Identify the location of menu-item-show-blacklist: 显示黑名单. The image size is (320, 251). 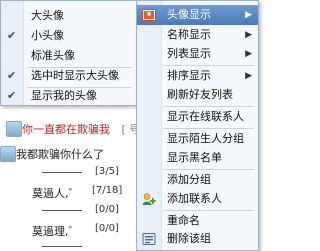
(197, 158).